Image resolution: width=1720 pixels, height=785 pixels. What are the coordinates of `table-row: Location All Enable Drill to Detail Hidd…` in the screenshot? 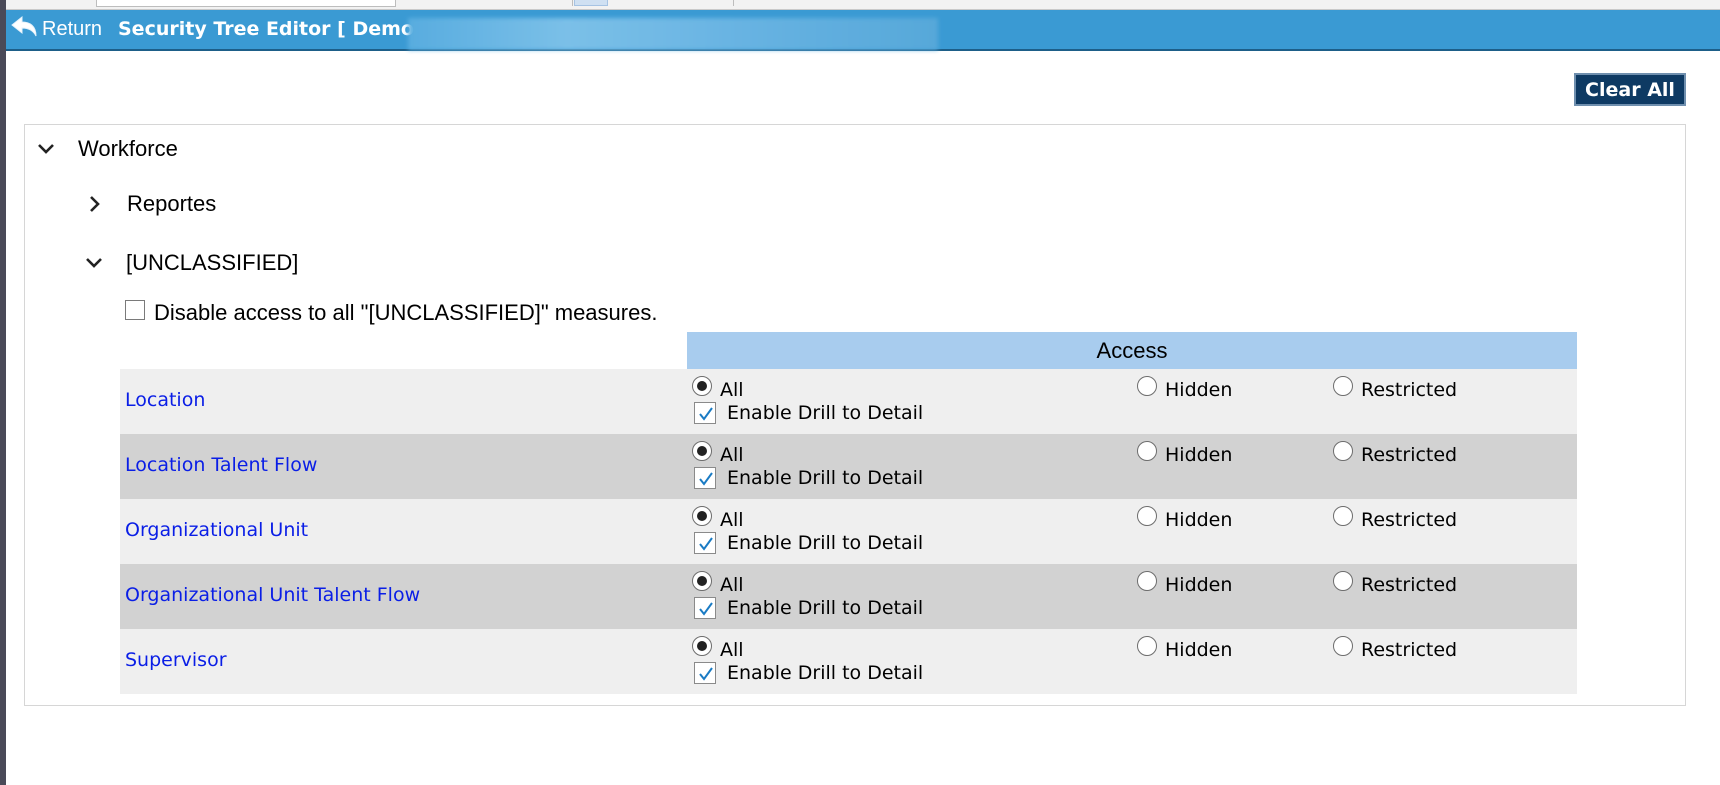 It's located at (848, 401).